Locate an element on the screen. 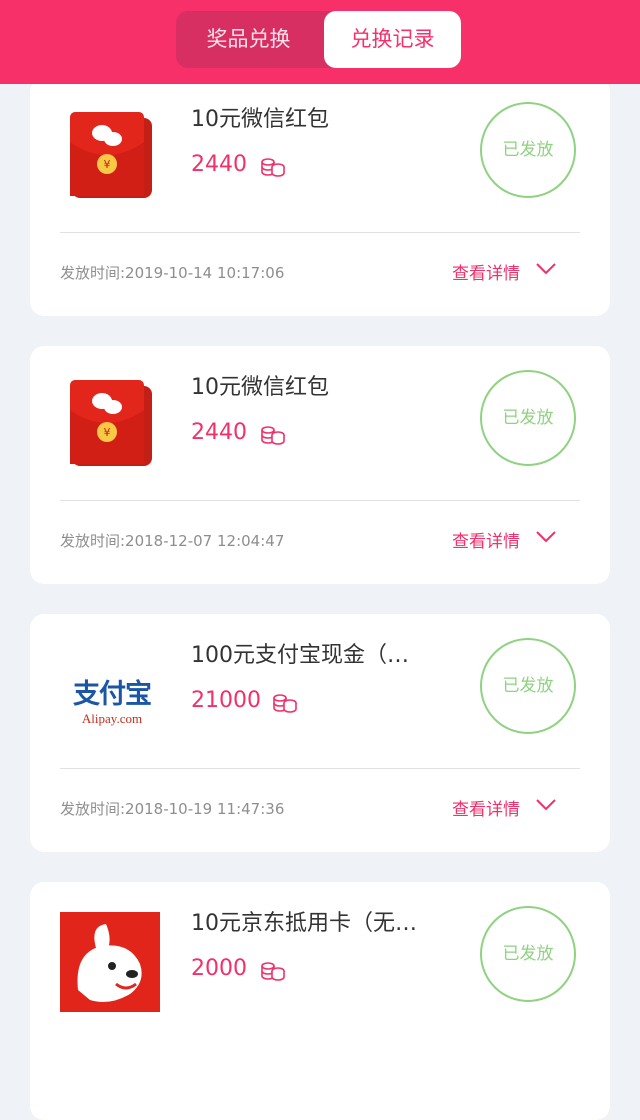 Image resolution: width=640 pixels, height=1120 pixels. tab-prize-exchange: 奖品兑换 is located at coordinates (248, 39).